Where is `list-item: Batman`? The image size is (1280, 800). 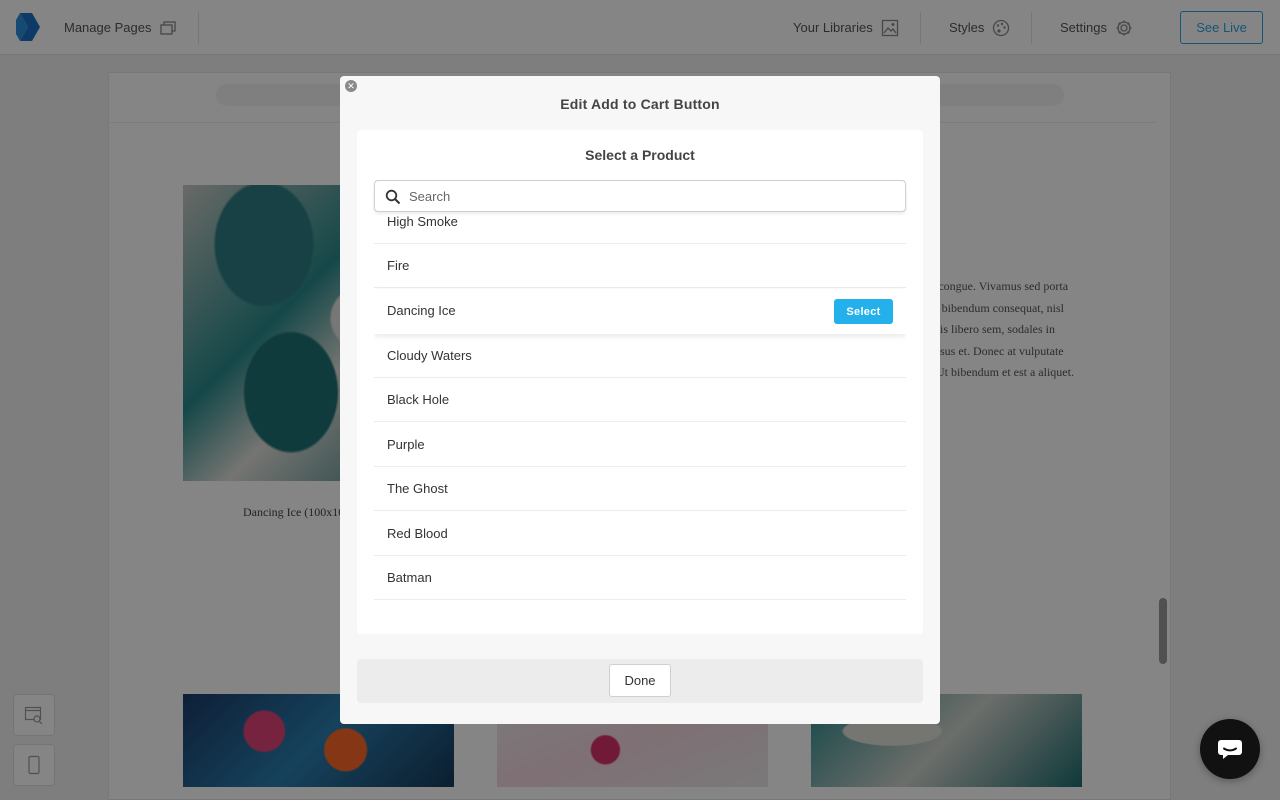 list-item: Batman is located at coordinates (640, 578).